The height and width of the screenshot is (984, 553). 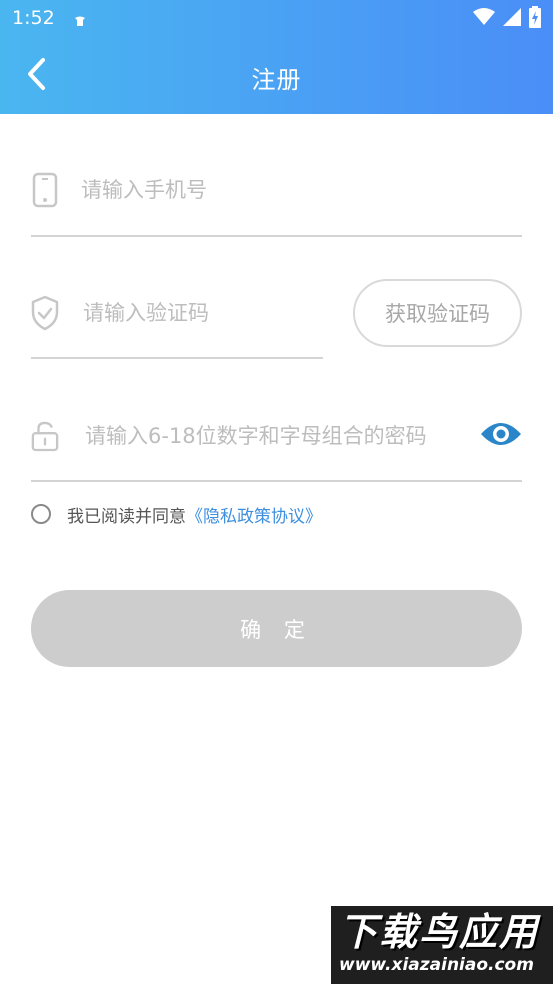 What do you see at coordinates (80, 19) in the screenshot?
I see `notification-app-icon` at bounding box center [80, 19].